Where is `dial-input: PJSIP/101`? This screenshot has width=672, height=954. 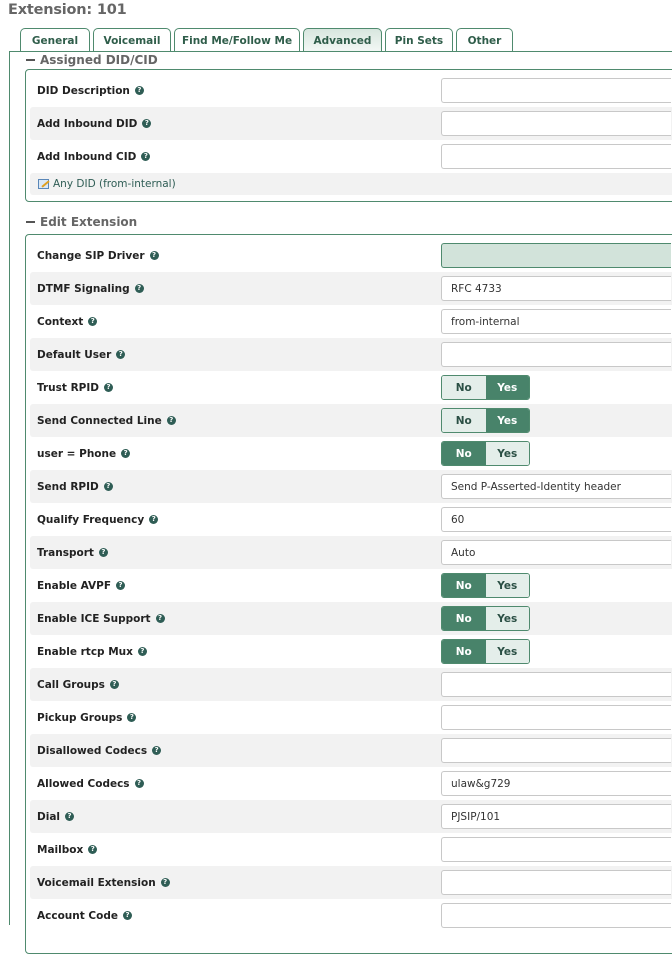 dial-input: PJSIP/101 is located at coordinates (556, 816).